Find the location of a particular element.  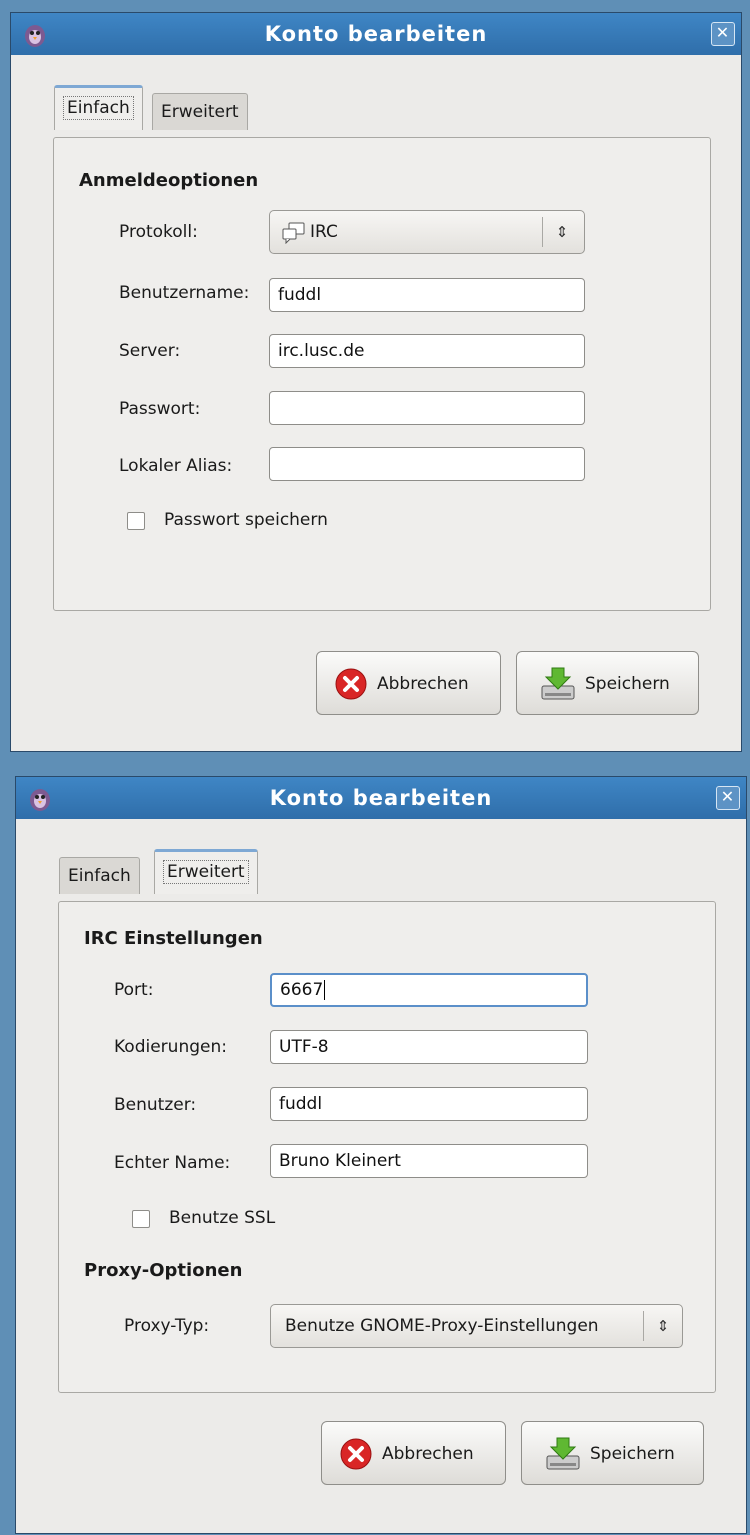

proxy-type-select: Benutze GNOME-Proxy-Einstellungen ⇕ is located at coordinates (476, 1326).